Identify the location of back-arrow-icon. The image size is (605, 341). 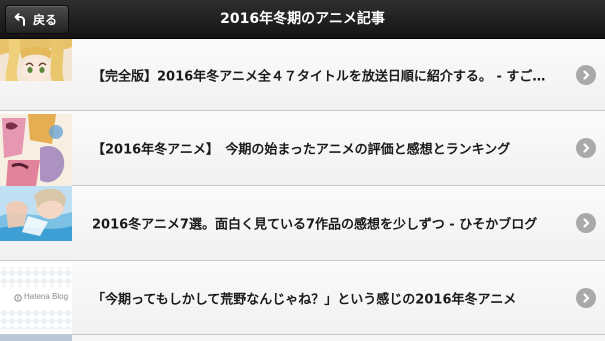
(19, 19).